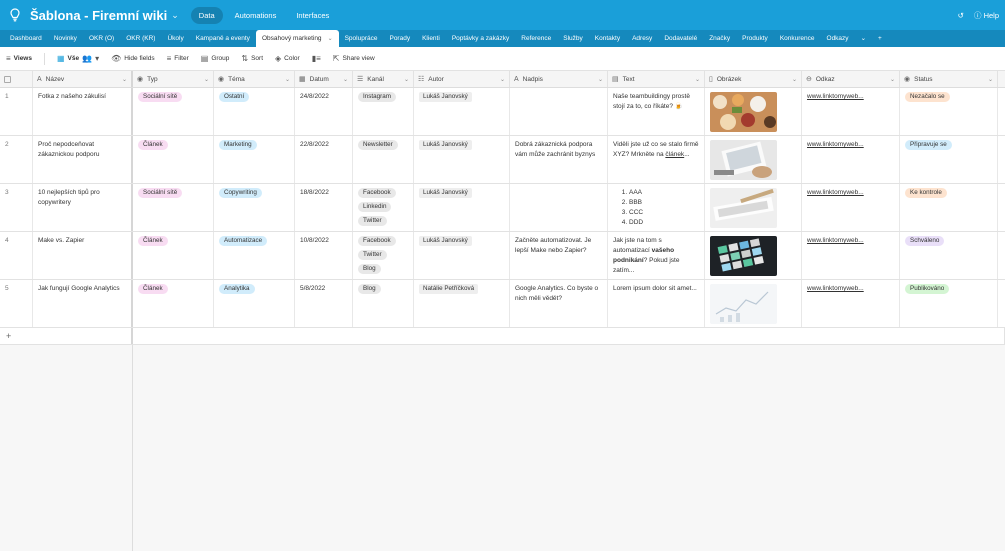  Describe the element at coordinates (462, 79) in the screenshot. I see `column-header-autor: ☷ Autor ⌄` at that location.